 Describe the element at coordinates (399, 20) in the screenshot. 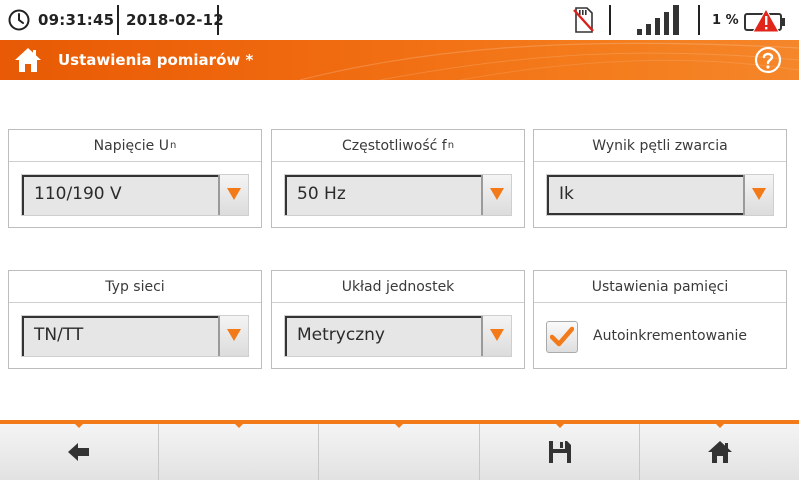

I see `status-bar: 09:31:45 2018-02-12 1 %` at that location.